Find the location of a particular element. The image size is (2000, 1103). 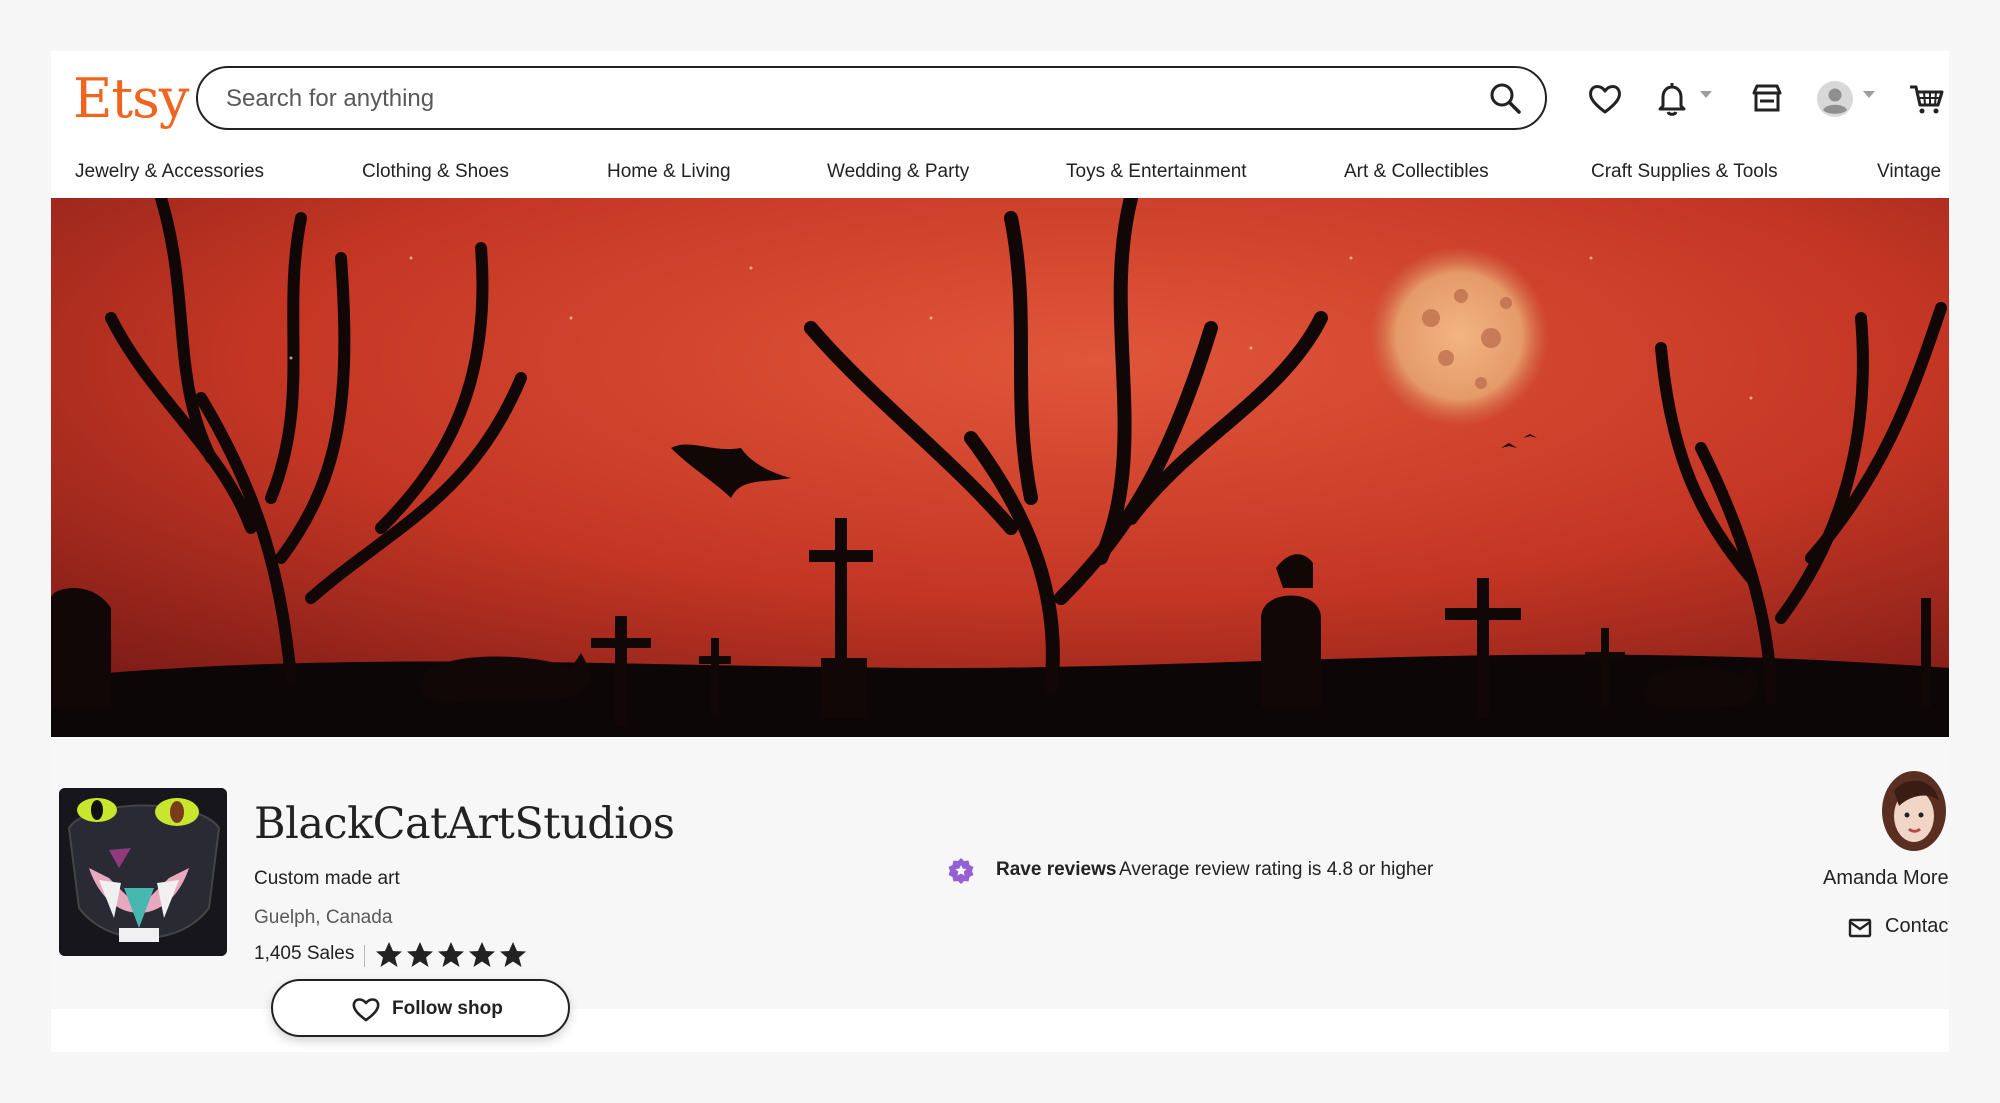

shop-avatar-image is located at coordinates (143, 872).